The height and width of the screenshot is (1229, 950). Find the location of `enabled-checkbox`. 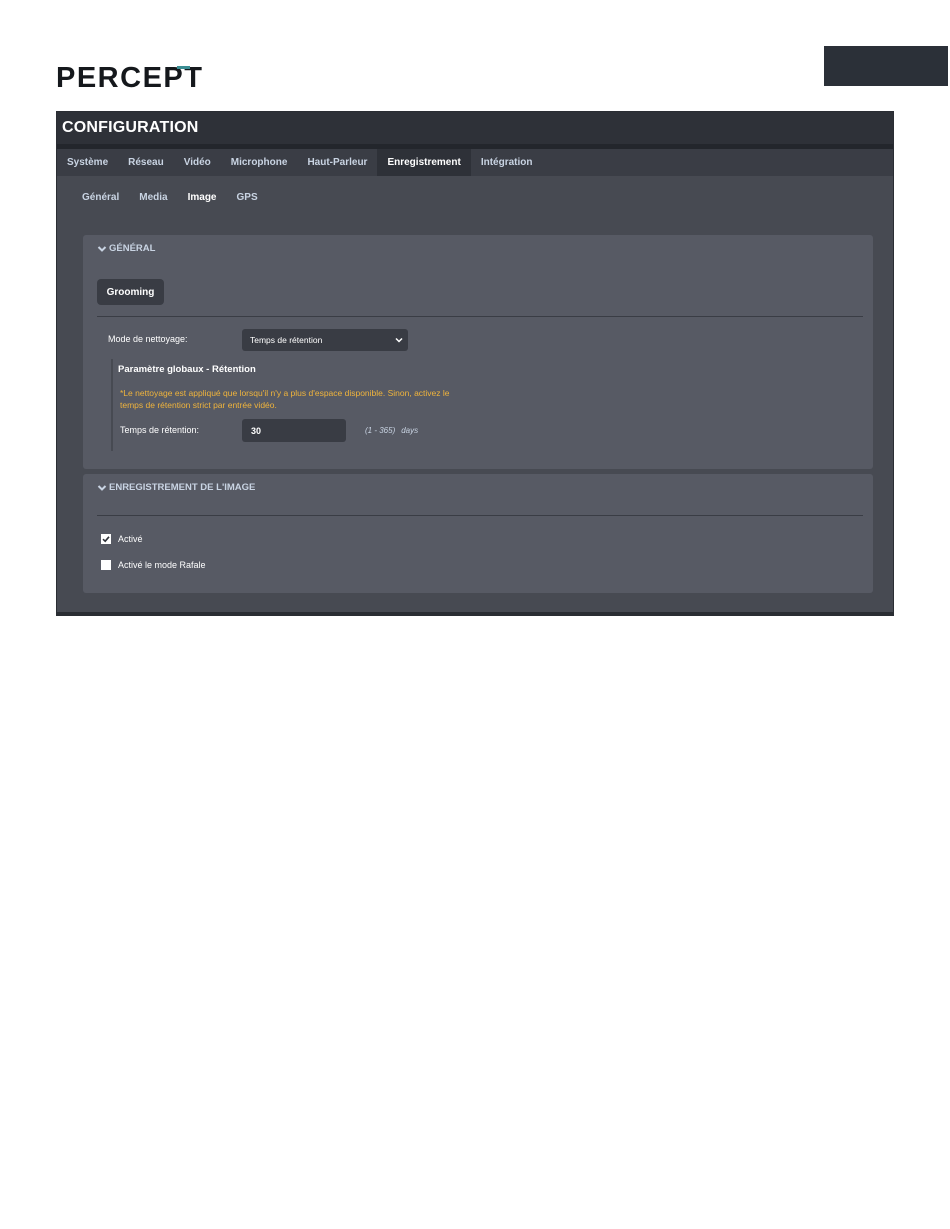

enabled-checkbox is located at coordinates (106, 539).